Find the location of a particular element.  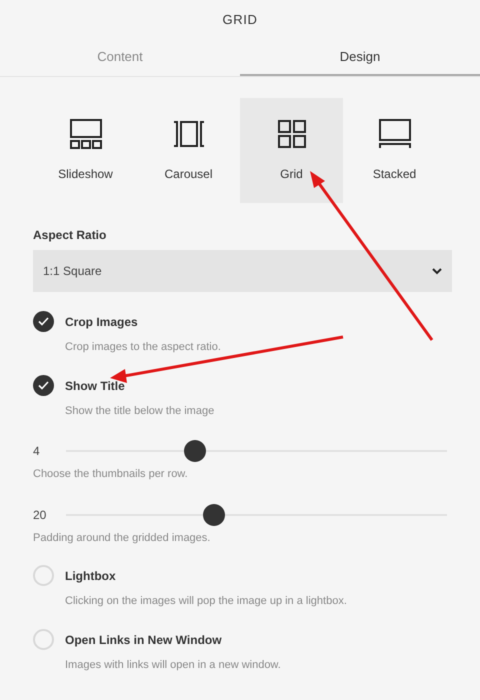

slider-value: 20 is located at coordinates (40, 515).